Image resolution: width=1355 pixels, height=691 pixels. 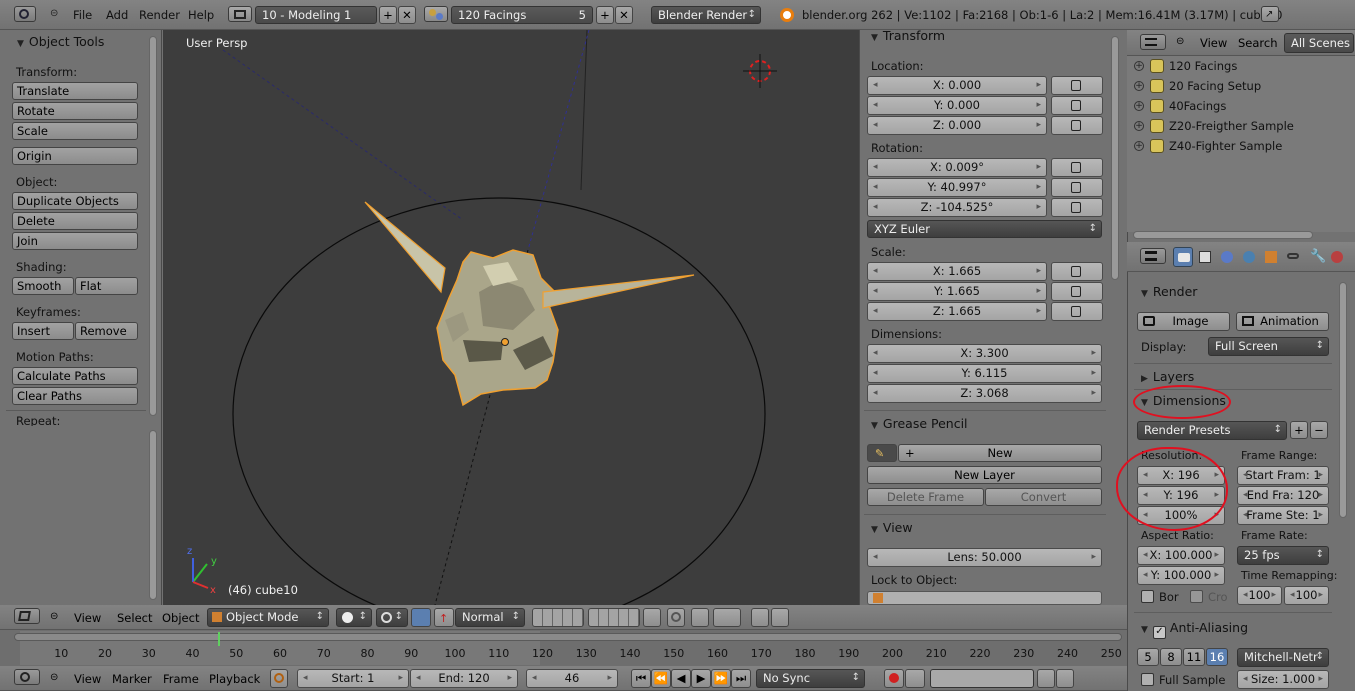 What do you see at coordinates (1217, 657) in the screenshot?
I see `aa-samples-16: 16` at bounding box center [1217, 657].